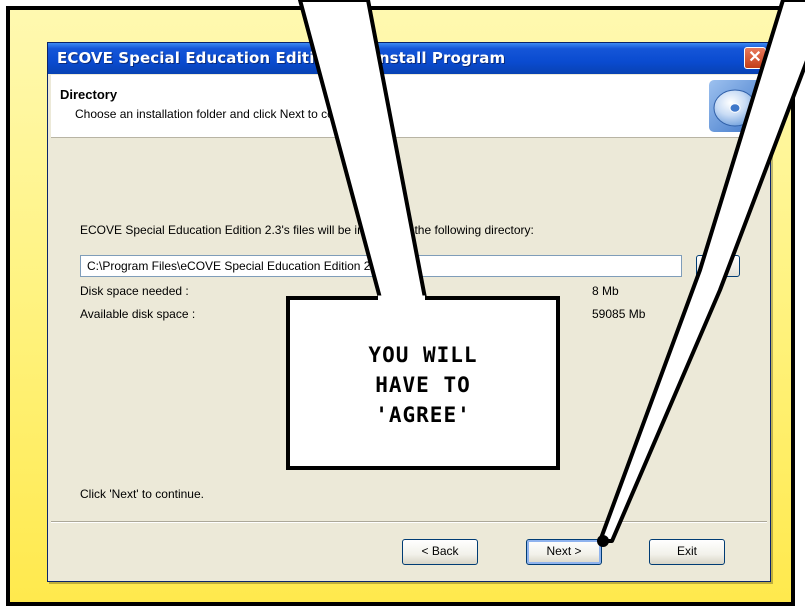 The image size is (805, 616). I want to click on close-icon: ✕, so click(755, 57).